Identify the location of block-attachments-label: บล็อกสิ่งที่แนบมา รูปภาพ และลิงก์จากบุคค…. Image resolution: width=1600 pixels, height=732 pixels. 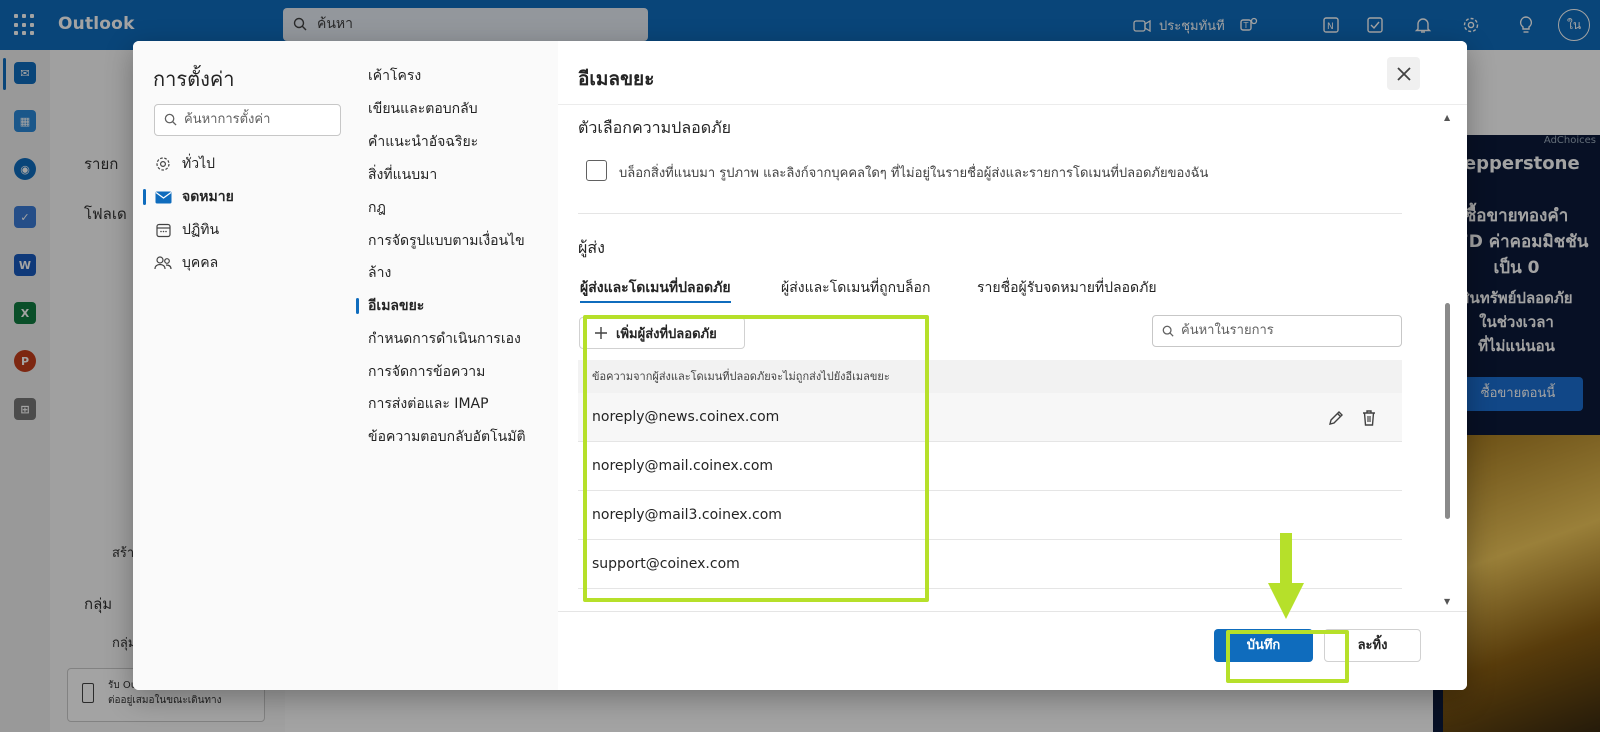
(914, 173).